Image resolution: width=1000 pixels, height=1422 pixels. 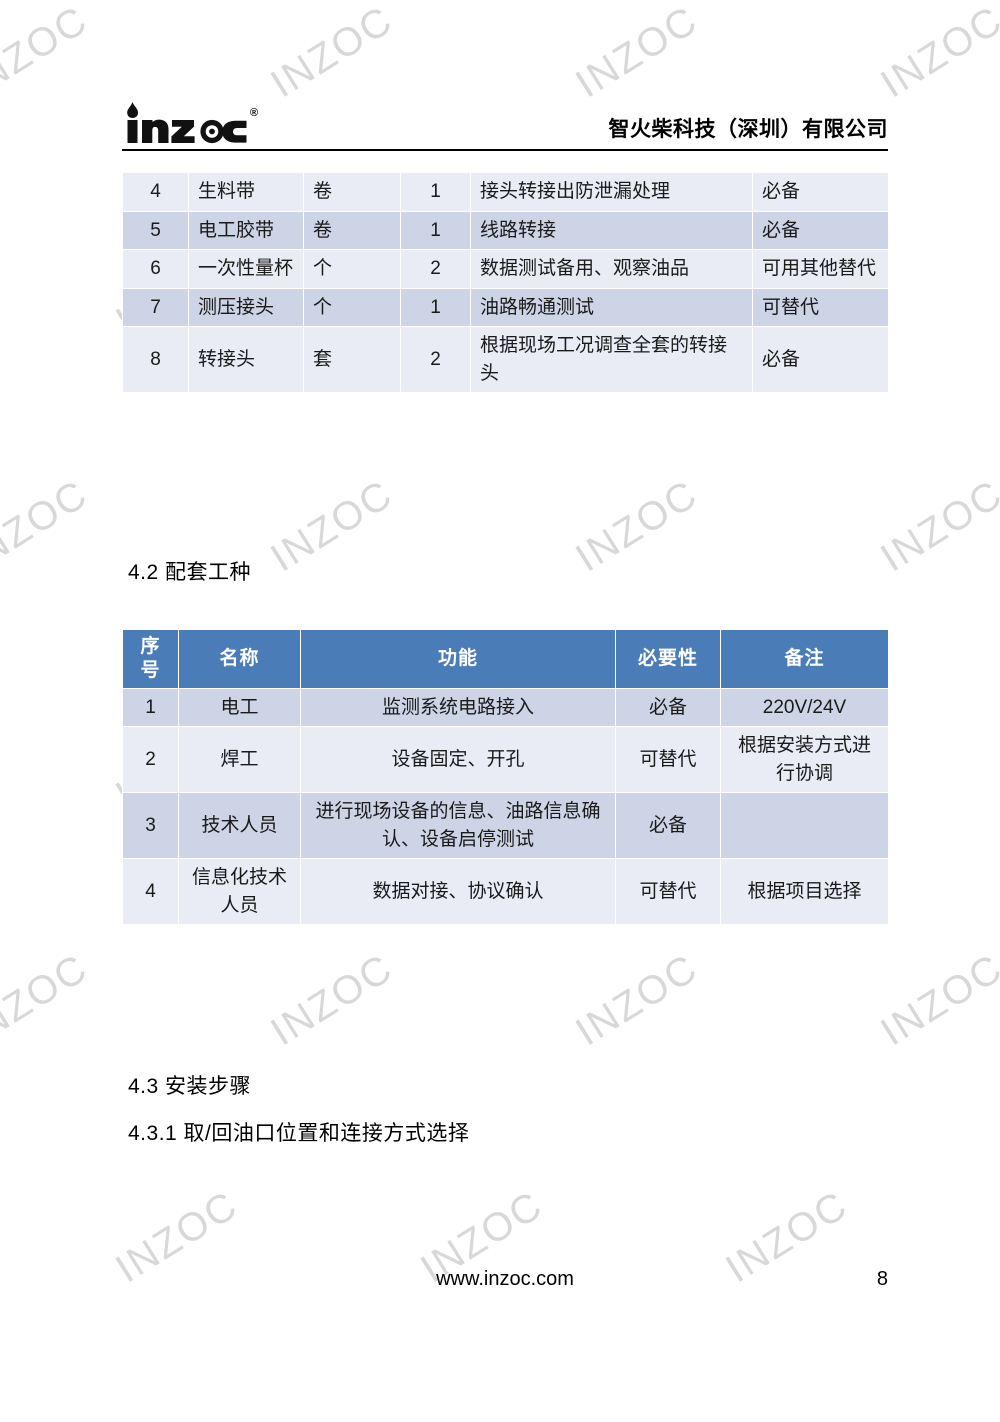 I want to click on cell-func: 线路转接, so click(x=611, y=230).